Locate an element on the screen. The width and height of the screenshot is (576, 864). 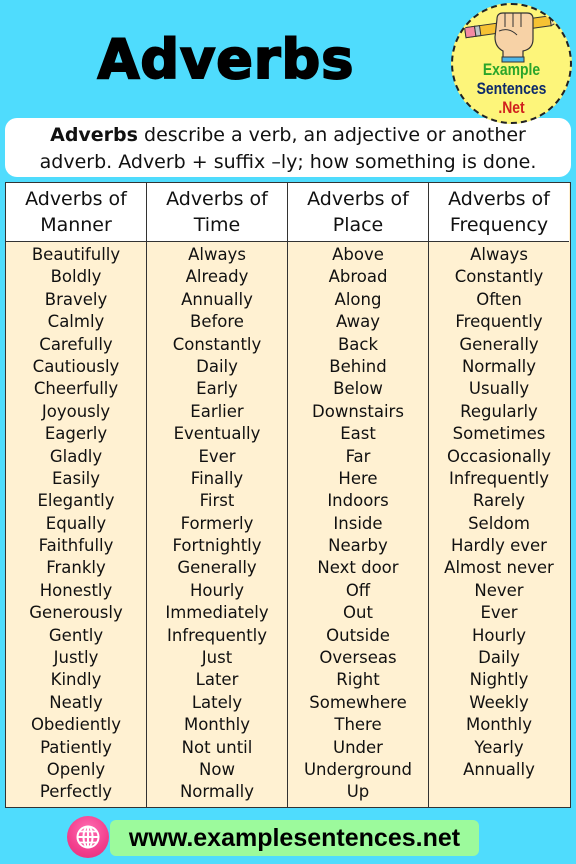
table-cell: Gladly is located at coordinates (76, 456).